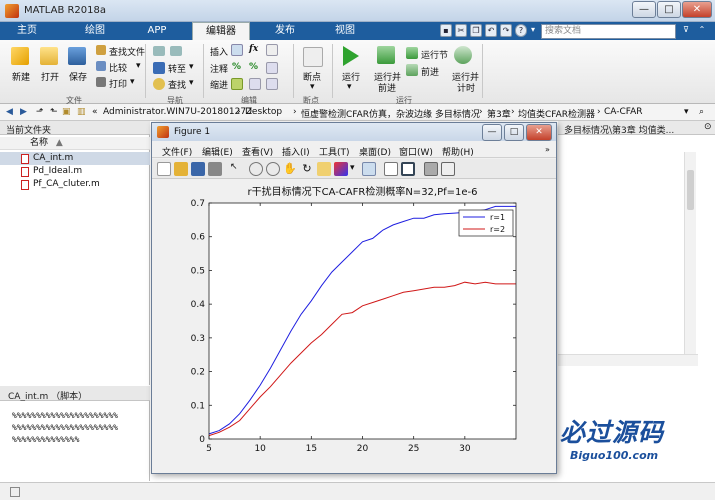 This screenshot has width=715, height=500. Describe the element at coordinates (257, 151) in the screenshot. I see `menu-view: 查看(V)` at that location.